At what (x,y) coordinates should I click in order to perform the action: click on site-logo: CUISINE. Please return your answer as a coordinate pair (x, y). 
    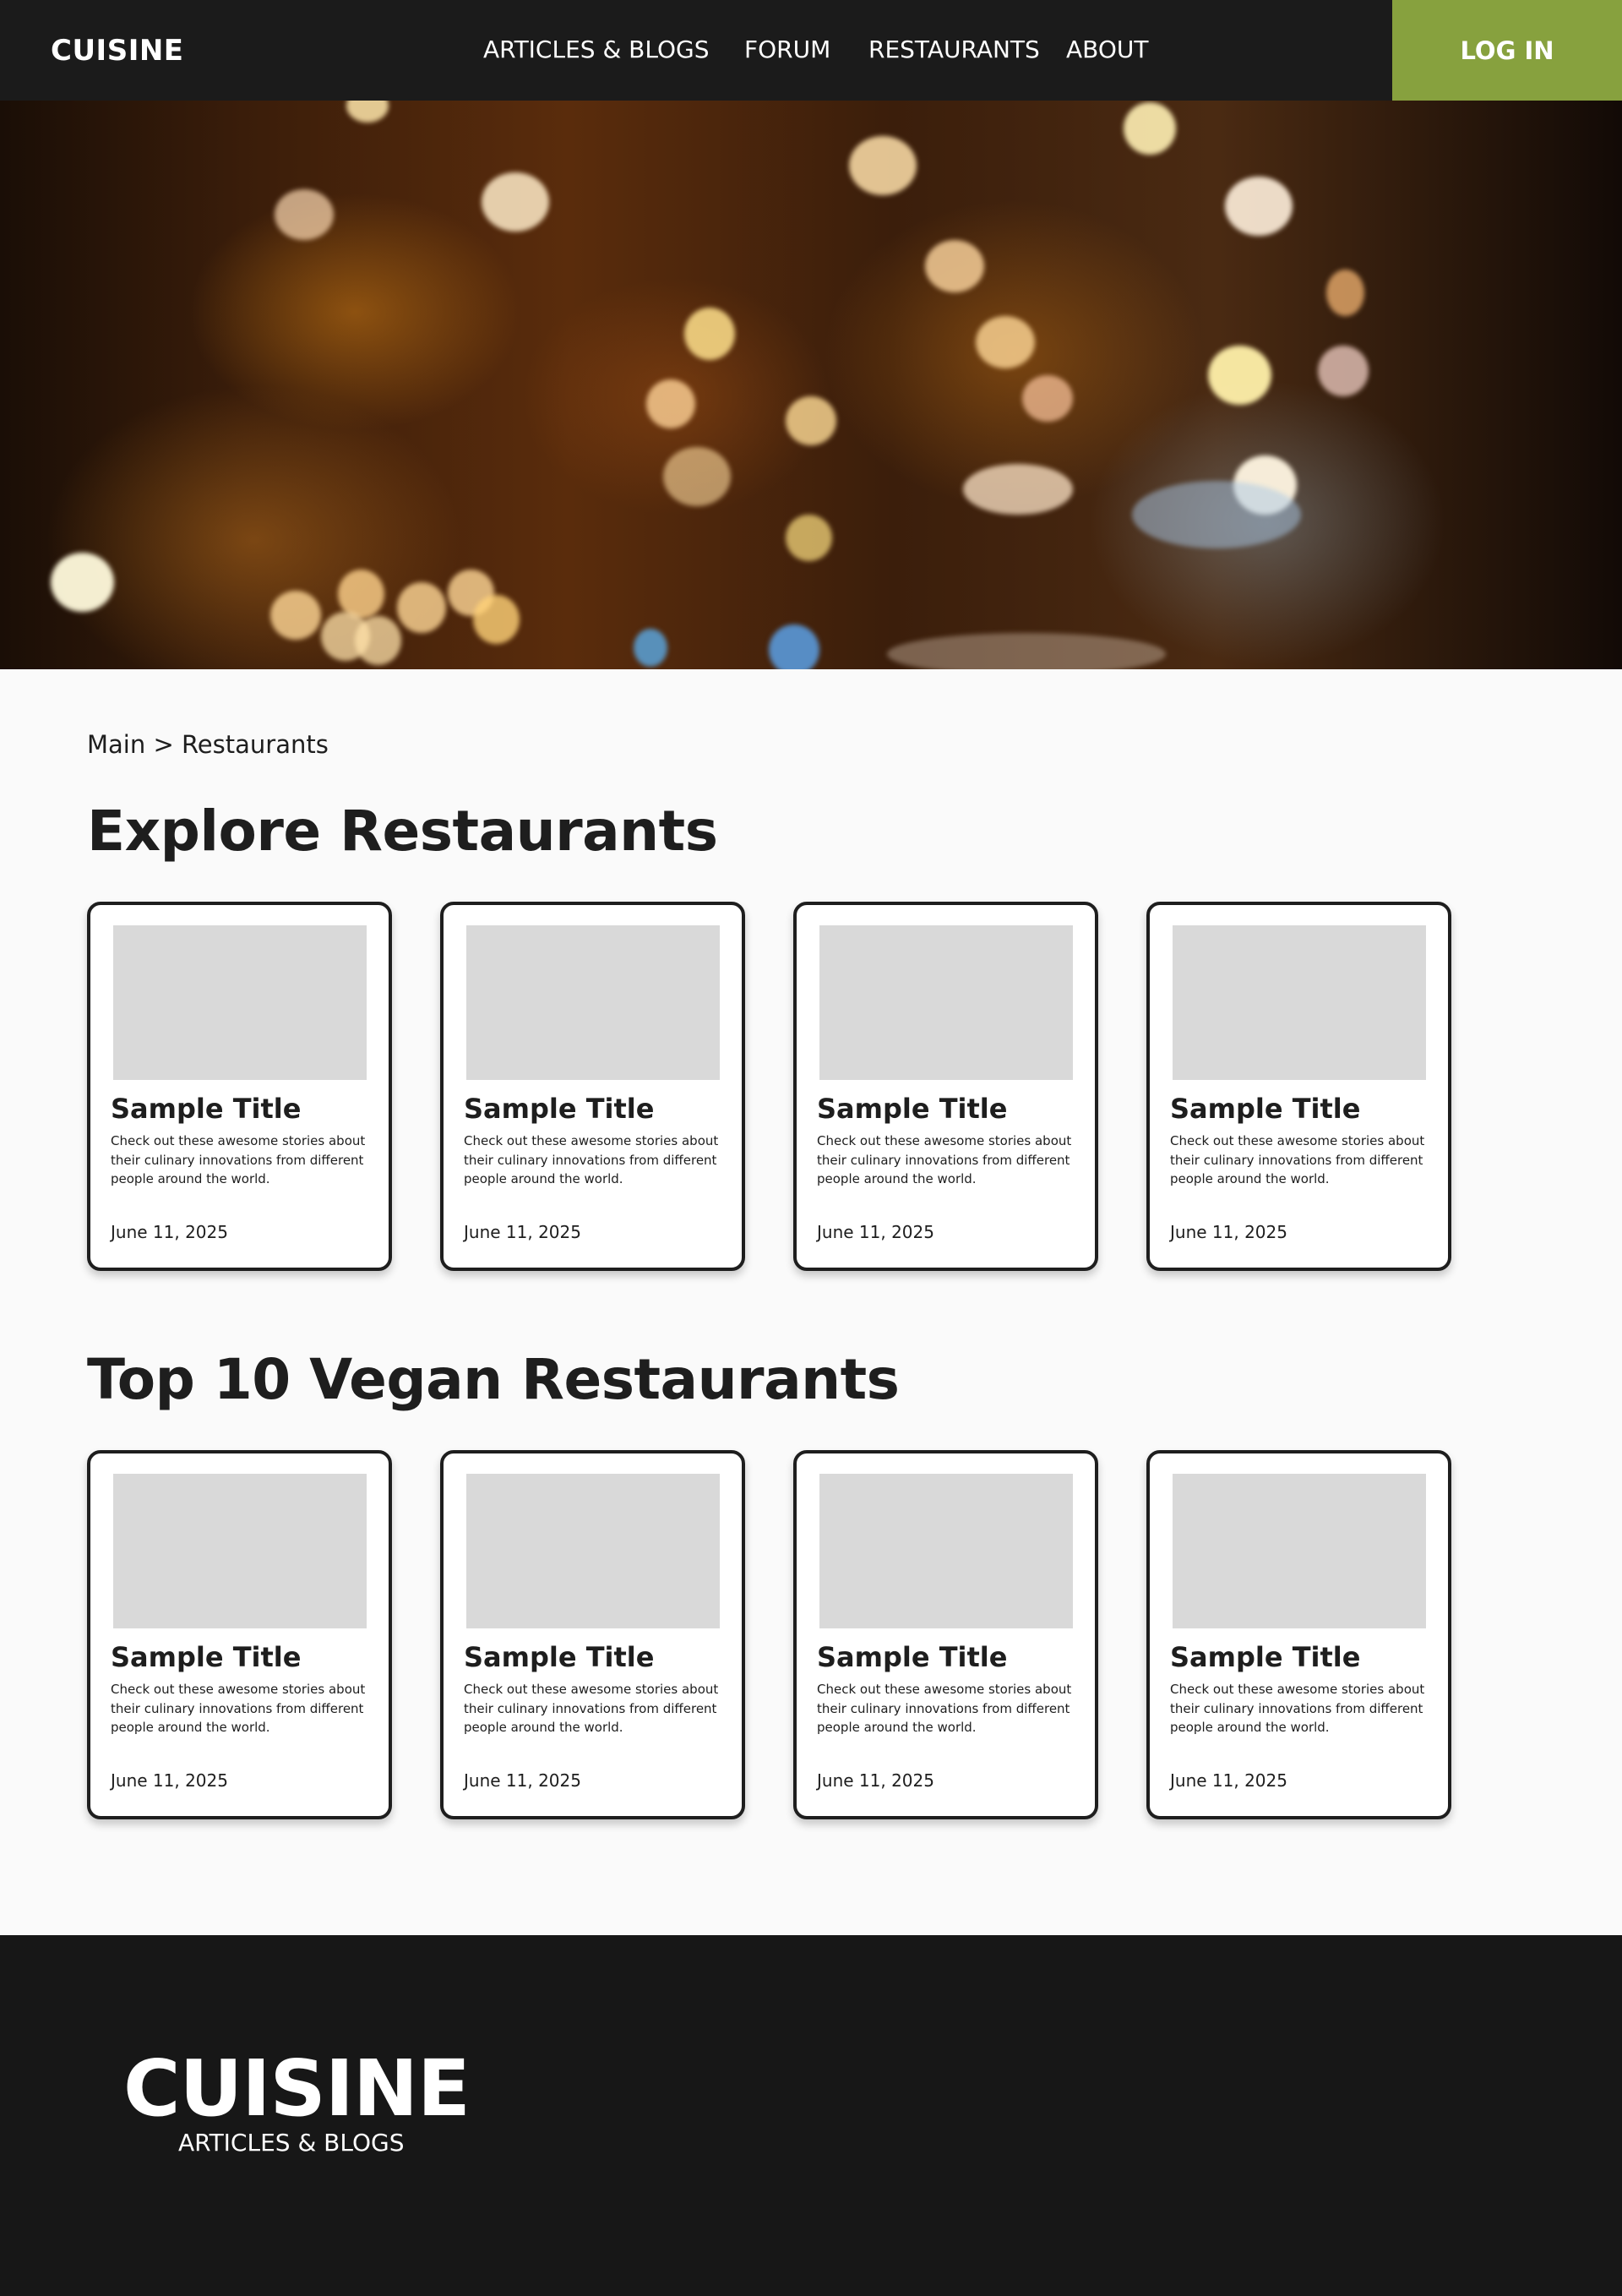
    Looking at the image, I should click on (118, 51).